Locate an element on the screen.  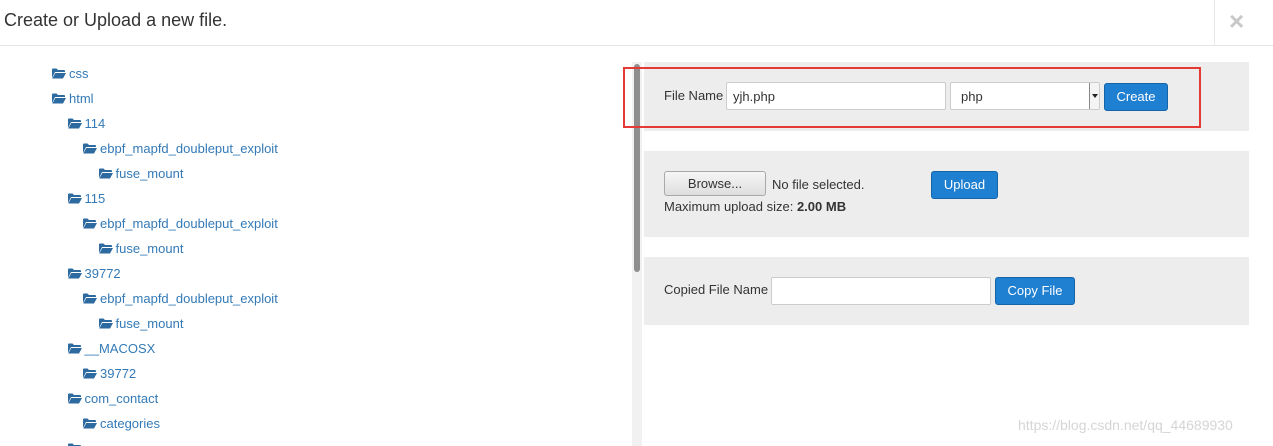
tree-folder-label: __MACOSX is located at coordinates (120, 348).